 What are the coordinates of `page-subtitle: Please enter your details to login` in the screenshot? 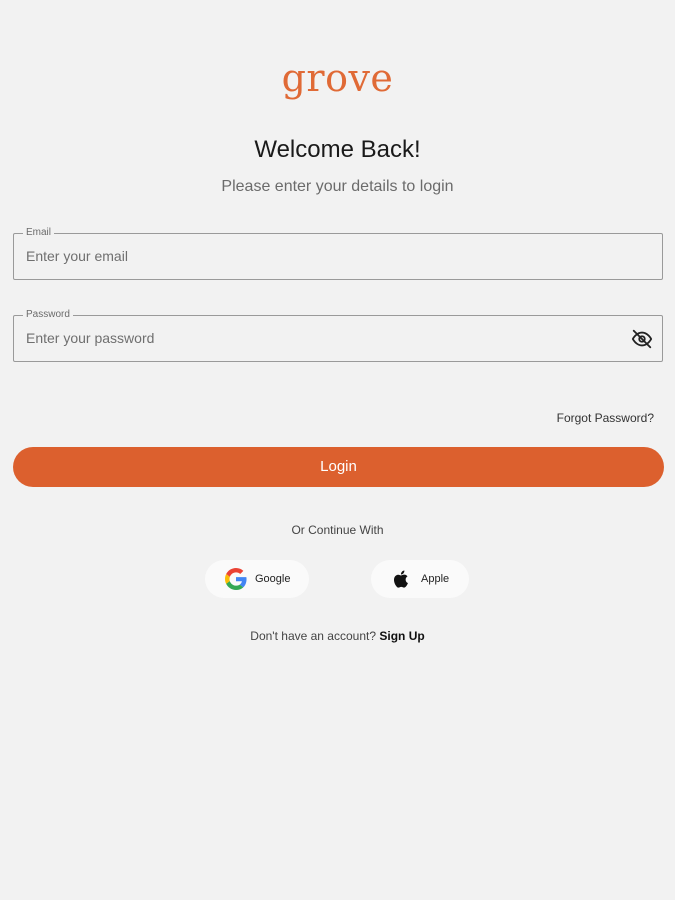 It's located at (337, 186).